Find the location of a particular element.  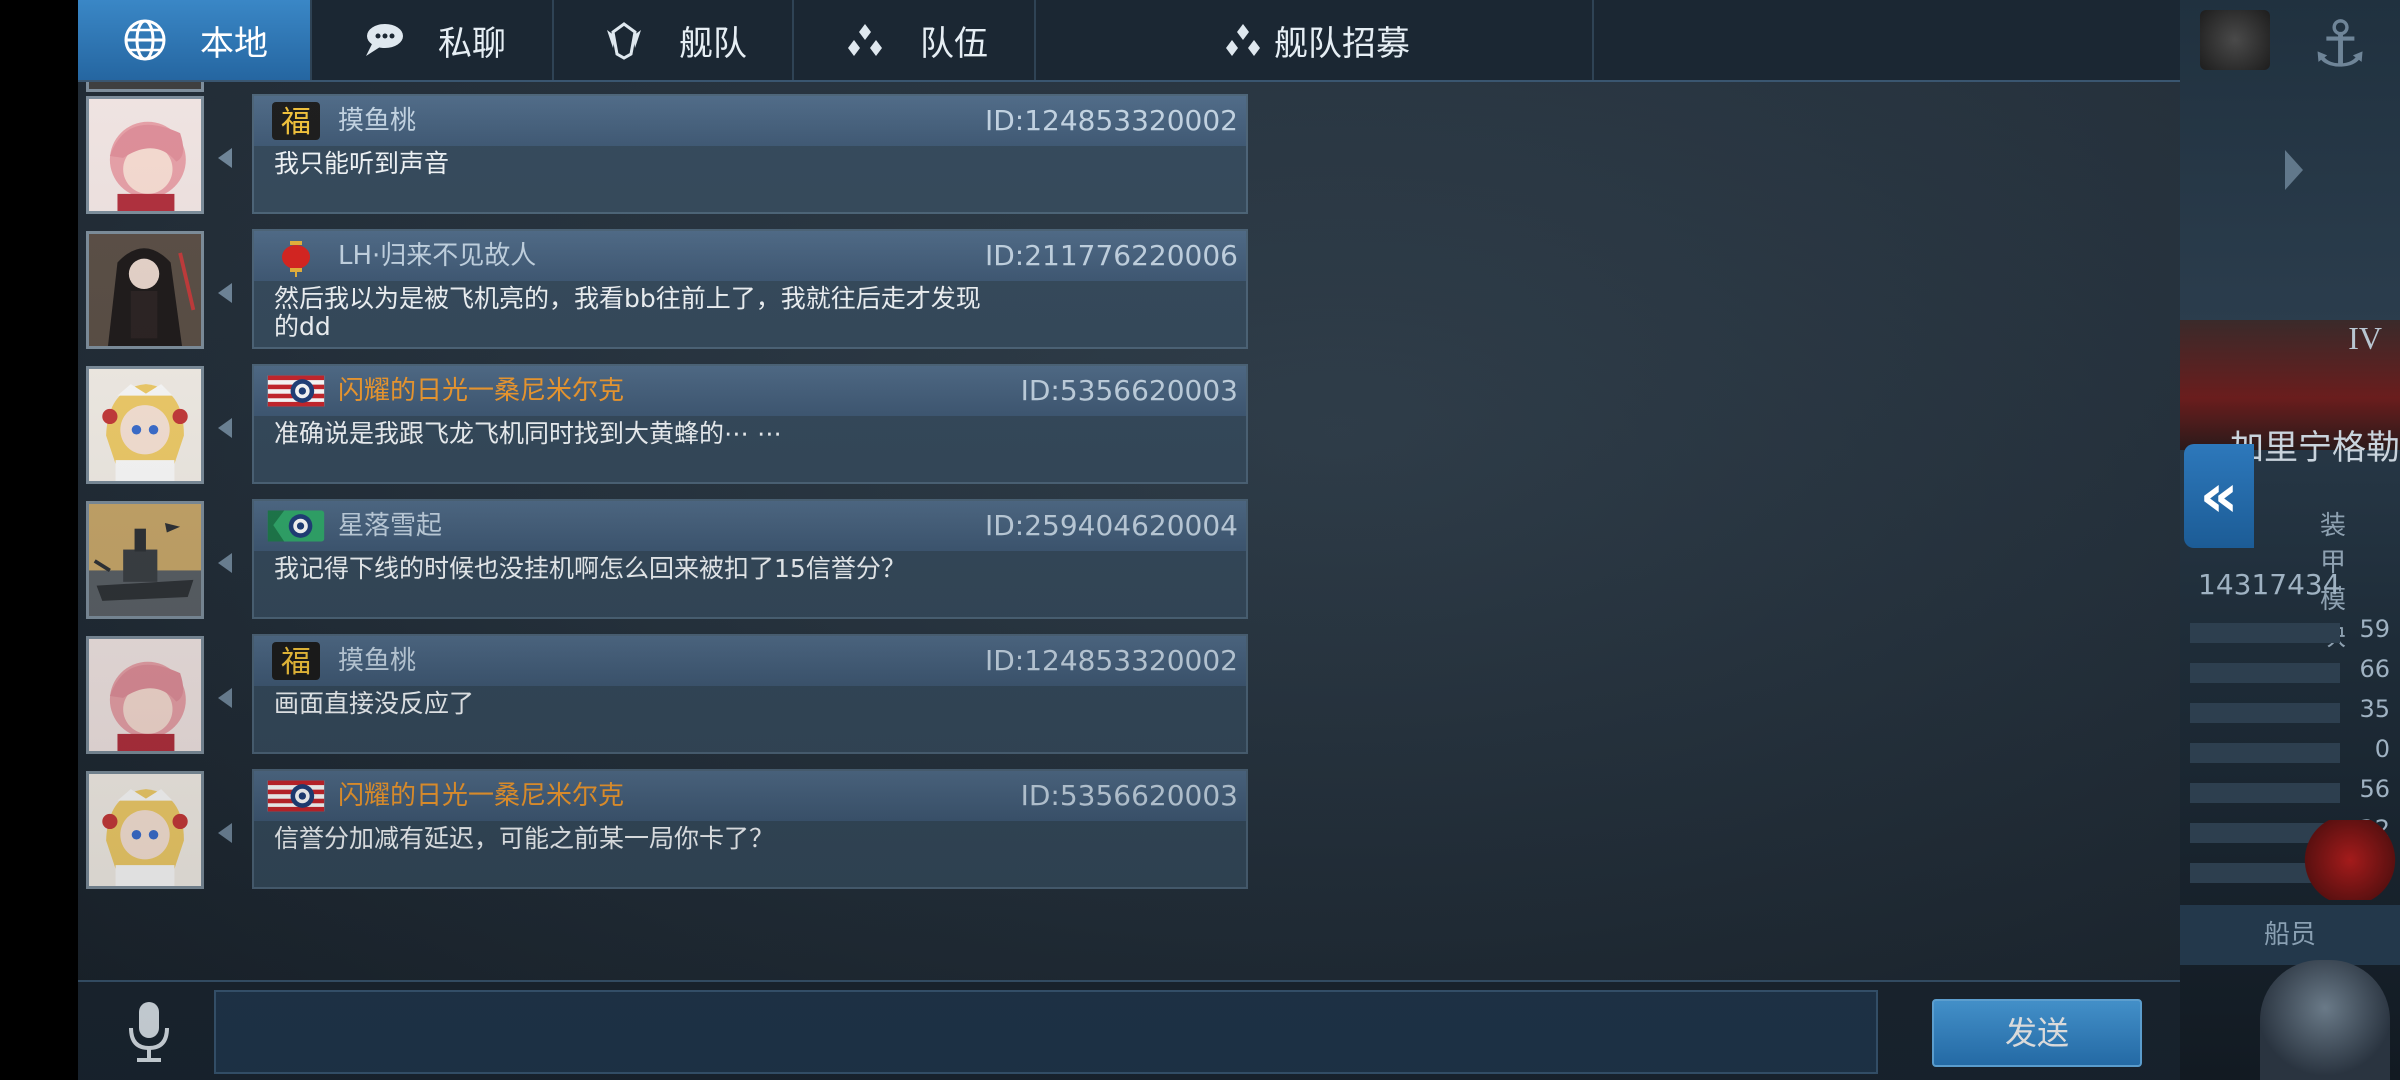

tab-fleet: 舰队 is located at coordinates (674, 40).